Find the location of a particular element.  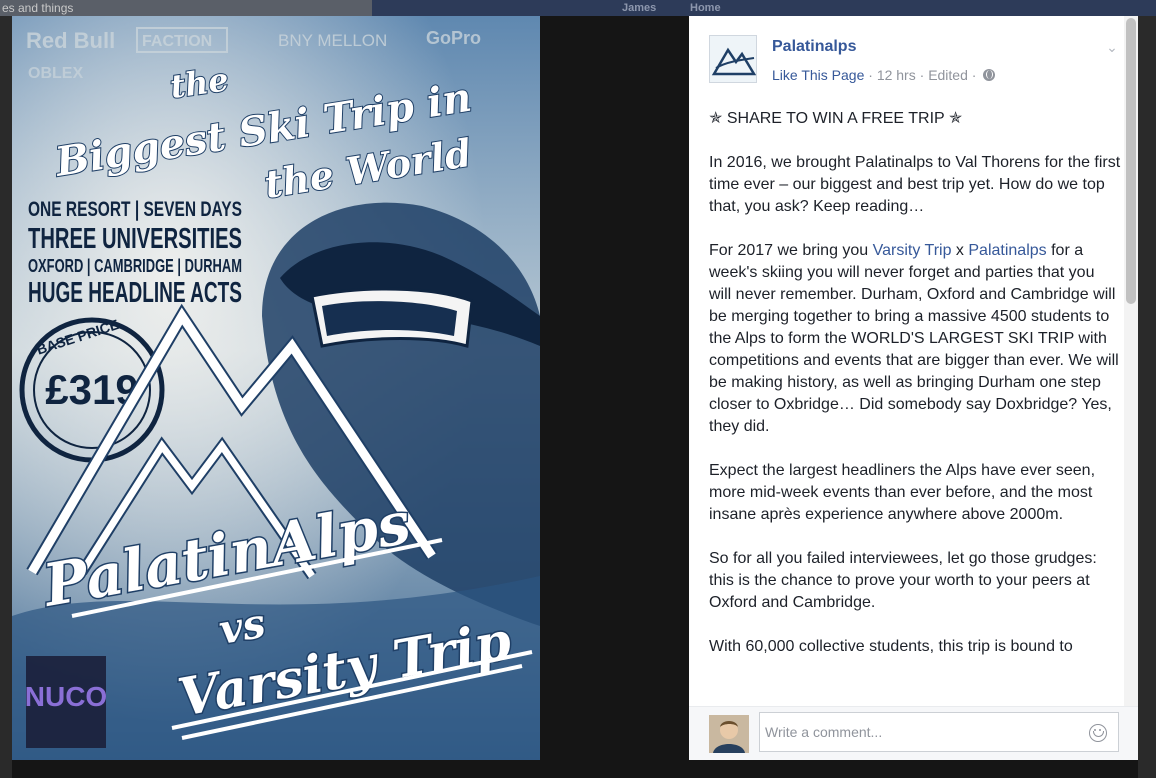

scrollbar-thumb is located at coordinates (1131, 161).